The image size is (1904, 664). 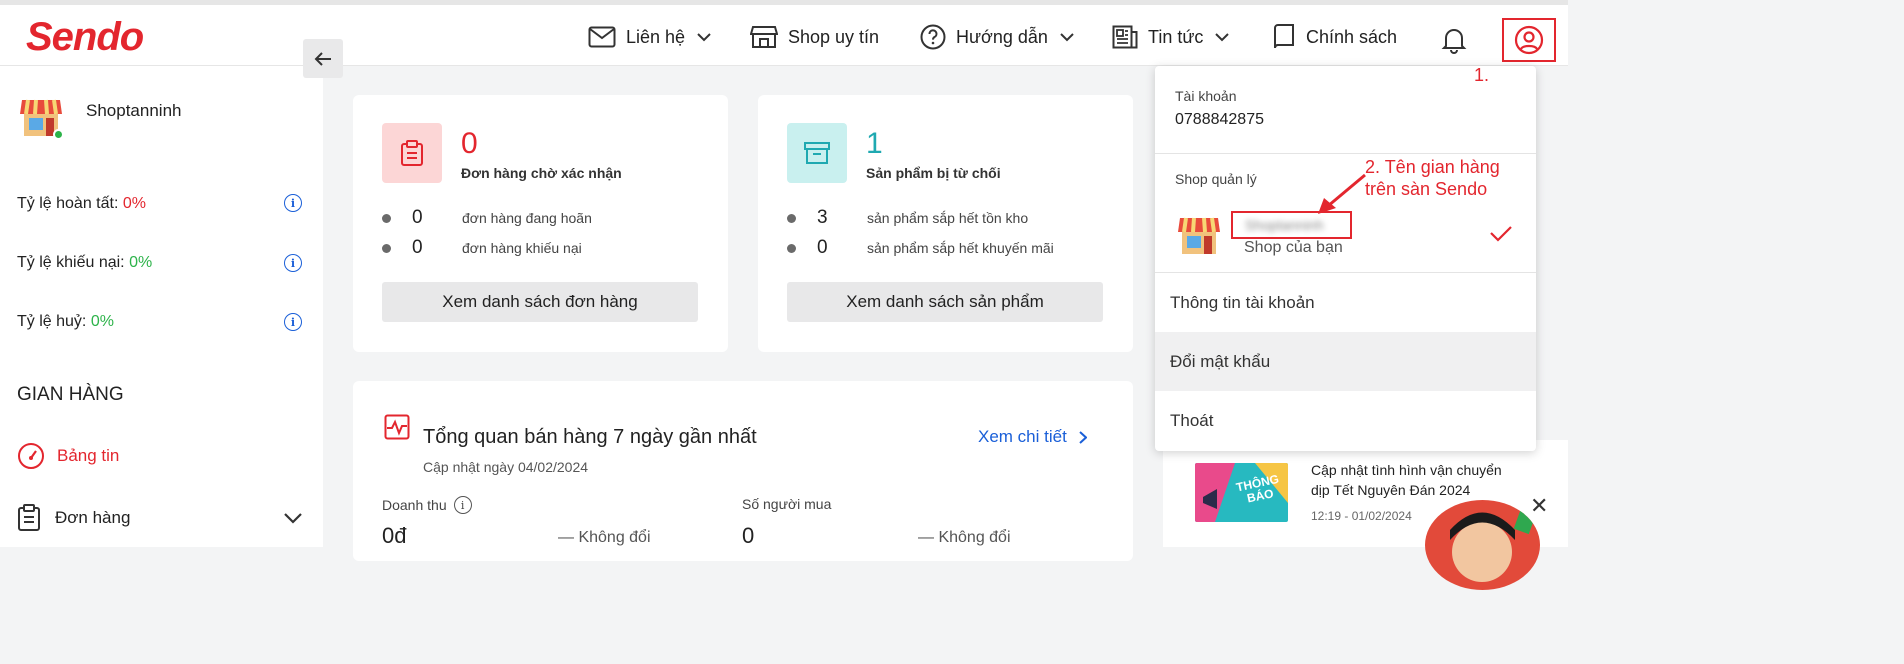 I want to click on account-button, so click(x=1529, y=40).